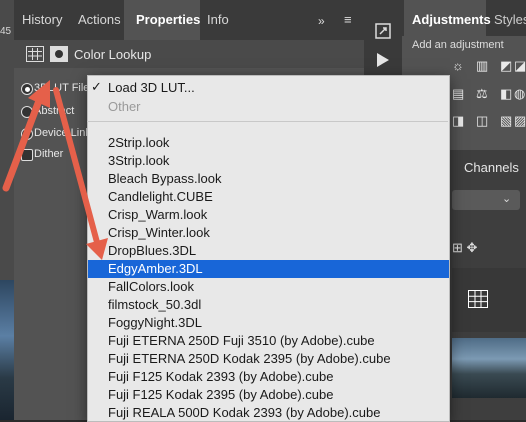  I want to click on menu-item: Bleach Bypass.look, so click(268, 179).